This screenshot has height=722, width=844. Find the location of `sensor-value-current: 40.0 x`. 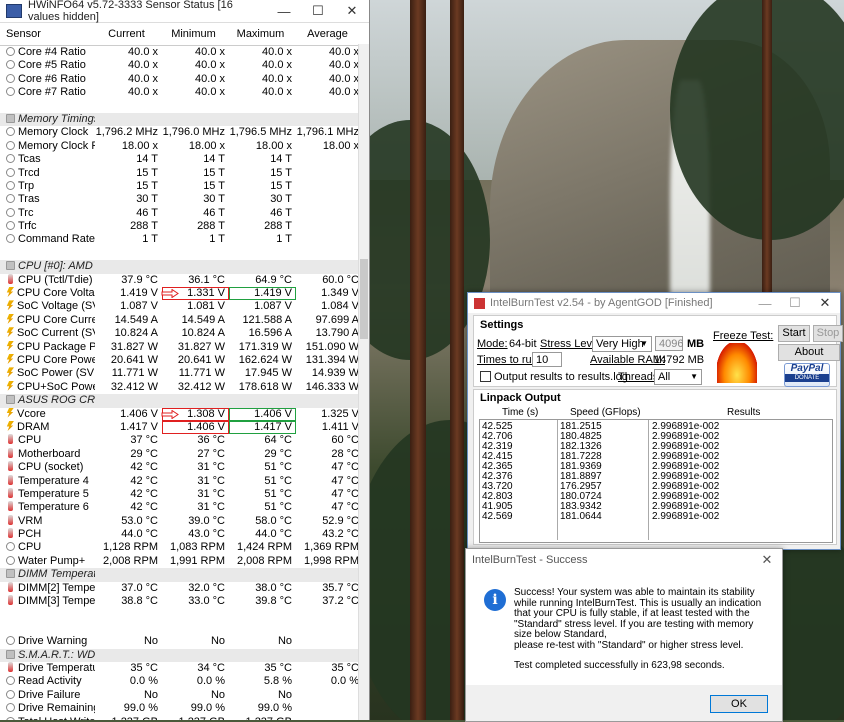

sensor-value-current: 40.0 x is located at coordinates (143, 65).